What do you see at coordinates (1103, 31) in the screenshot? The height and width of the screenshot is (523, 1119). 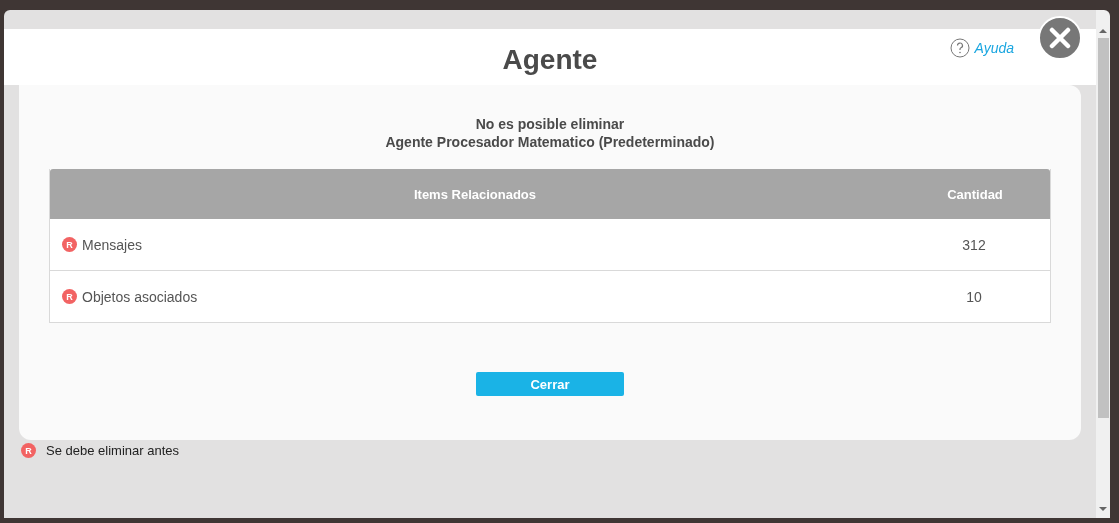 I see `scroll-up-icon` at bounding box center [1103, 31].